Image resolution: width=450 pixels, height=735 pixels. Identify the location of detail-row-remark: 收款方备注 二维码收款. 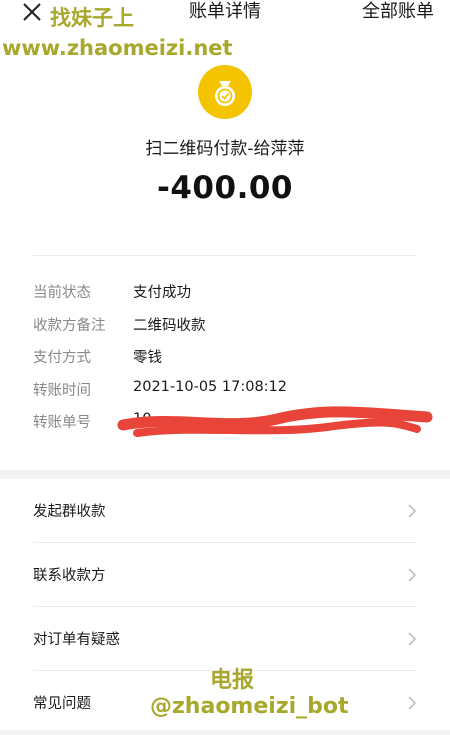
(228, 330).